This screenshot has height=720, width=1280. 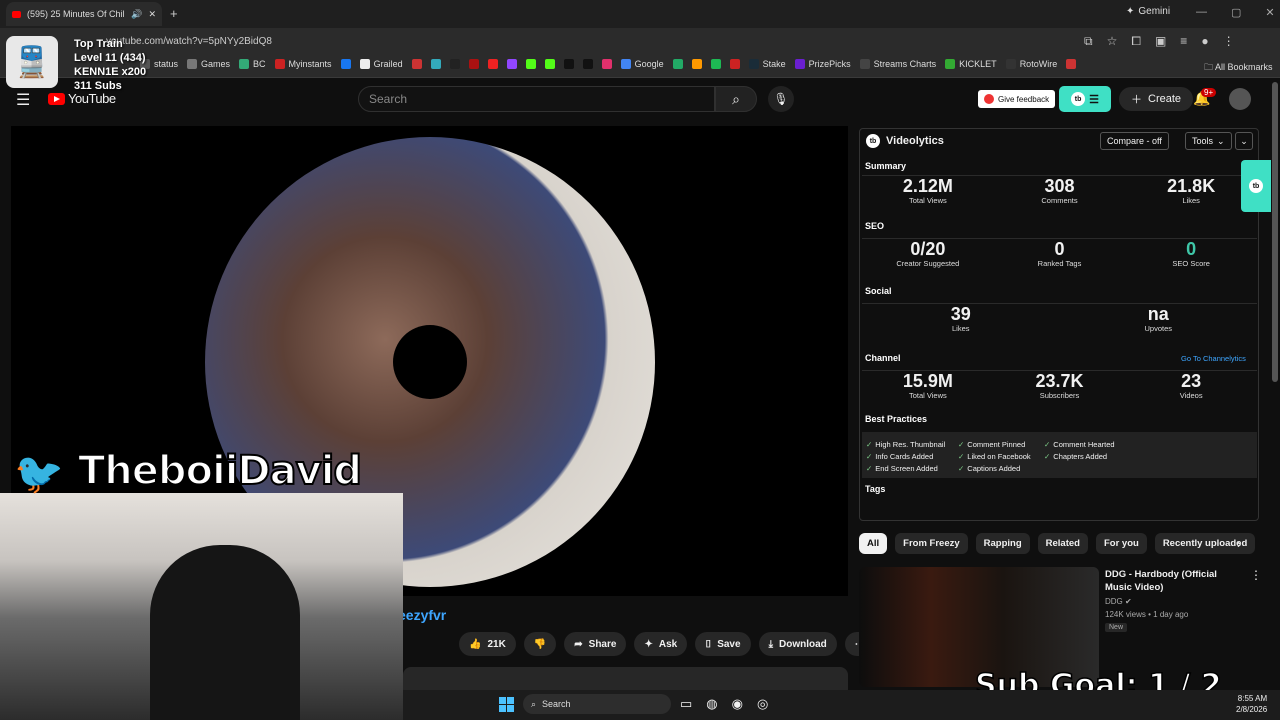 What do you see at coordinates (208, 64) in the screenshot?
I see `bookmark-item: Games` at bounding box center [208, 64].